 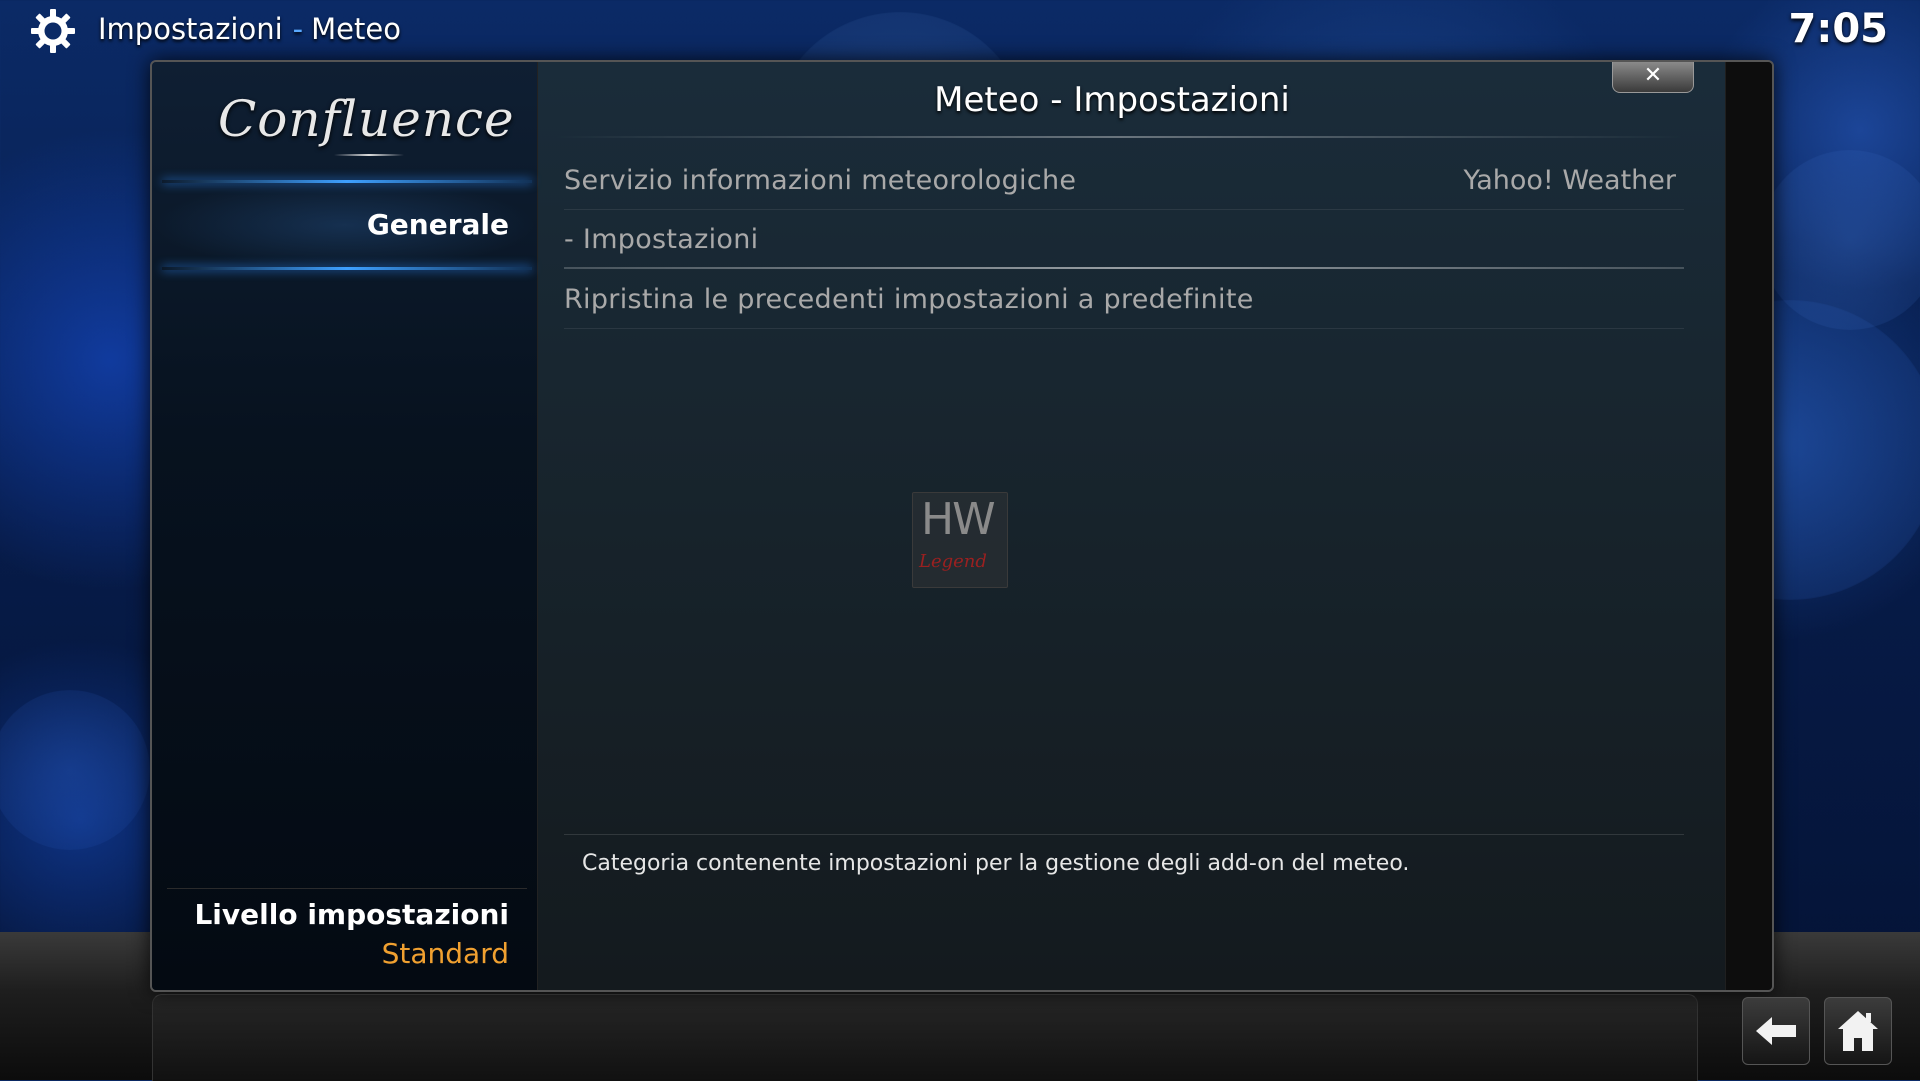 What do you see at coordinates (820, 180) in the screenshot?
I see `setting-label: Servizio informazioni meteorologiche` at bounding box center [820, 180].